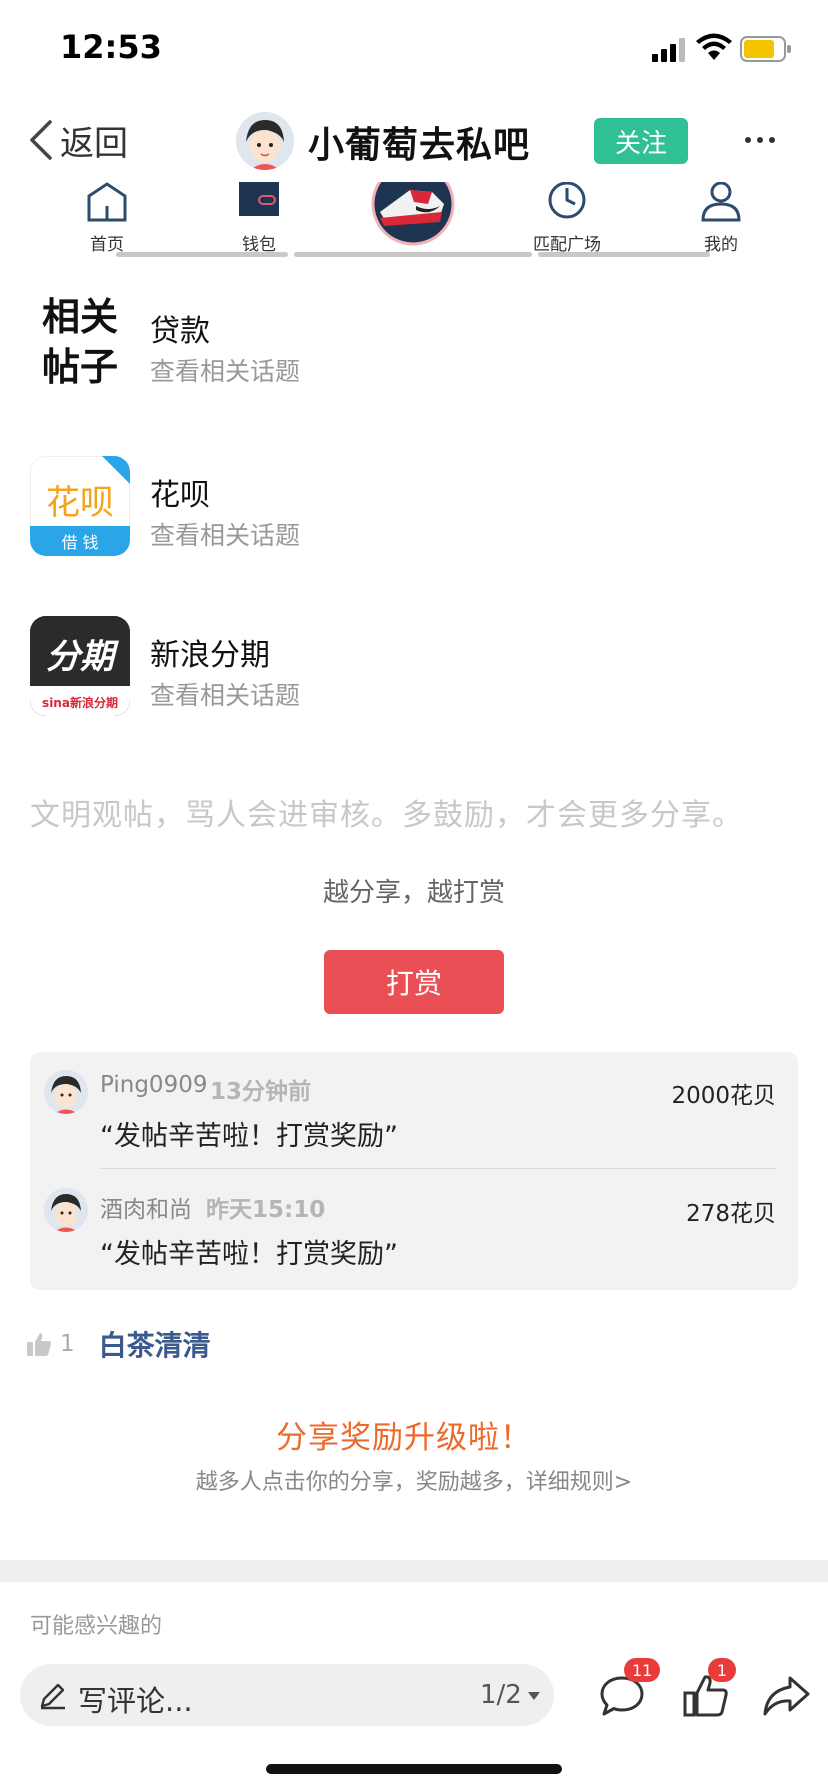 The width and height of the screenshot is (828, 1792). What do you see at coordinates (415, 344) in the screenshot?
I see `related-item-loan: 相关帖子 贷款 查看相关话题` at bounding box center [415, 344].